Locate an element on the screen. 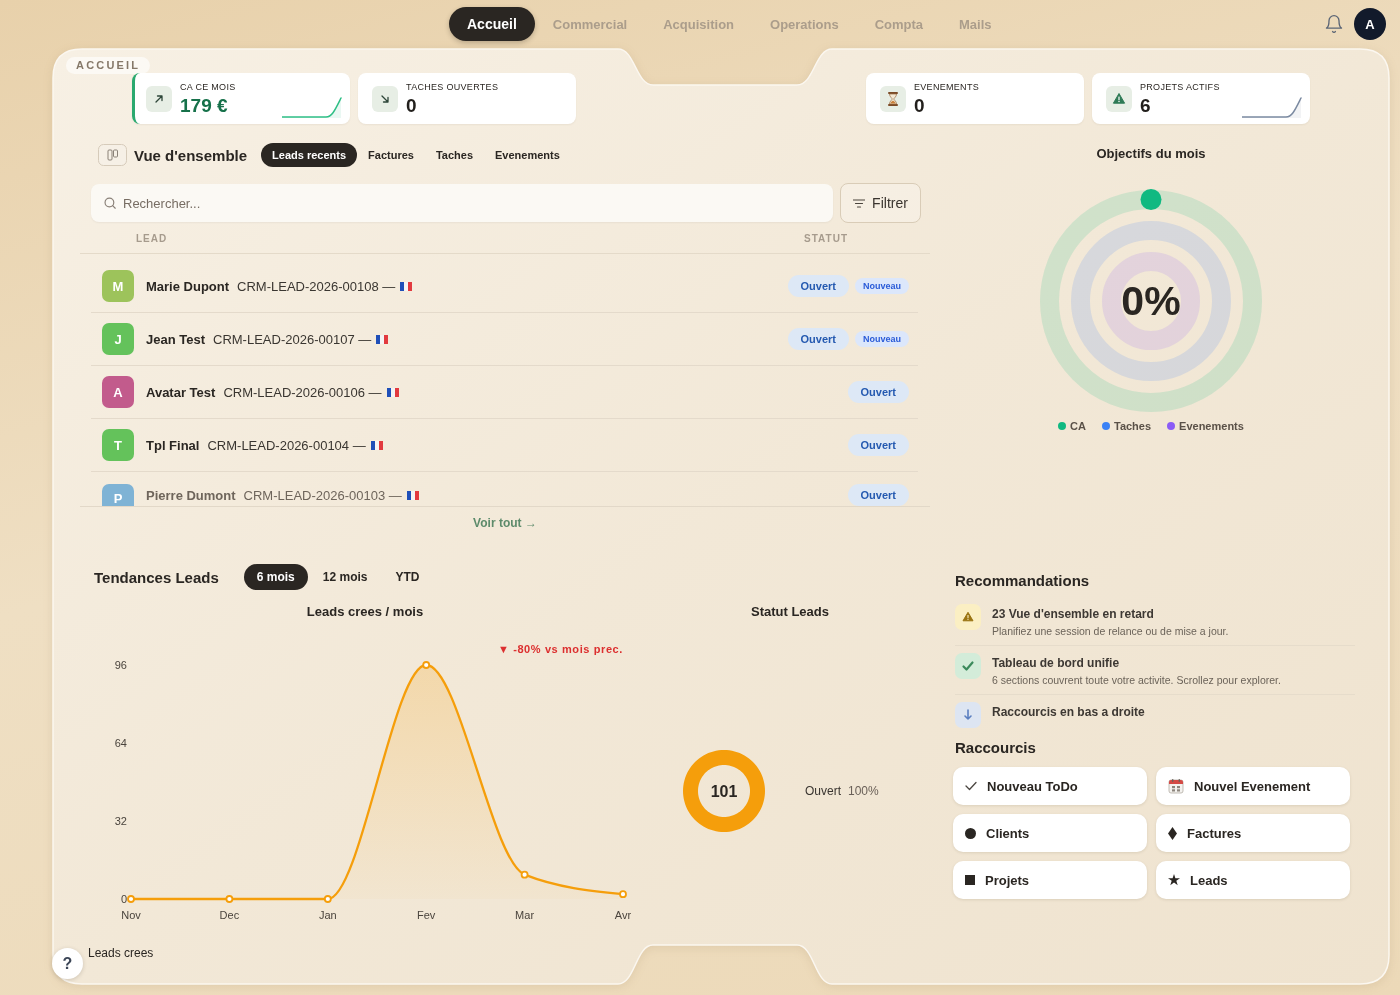 Image resolution: width=1400 pixels, height=995 pixels. lead-reference: CRM-LEAD-2026-00107 — is located at coordinates (292, 339).